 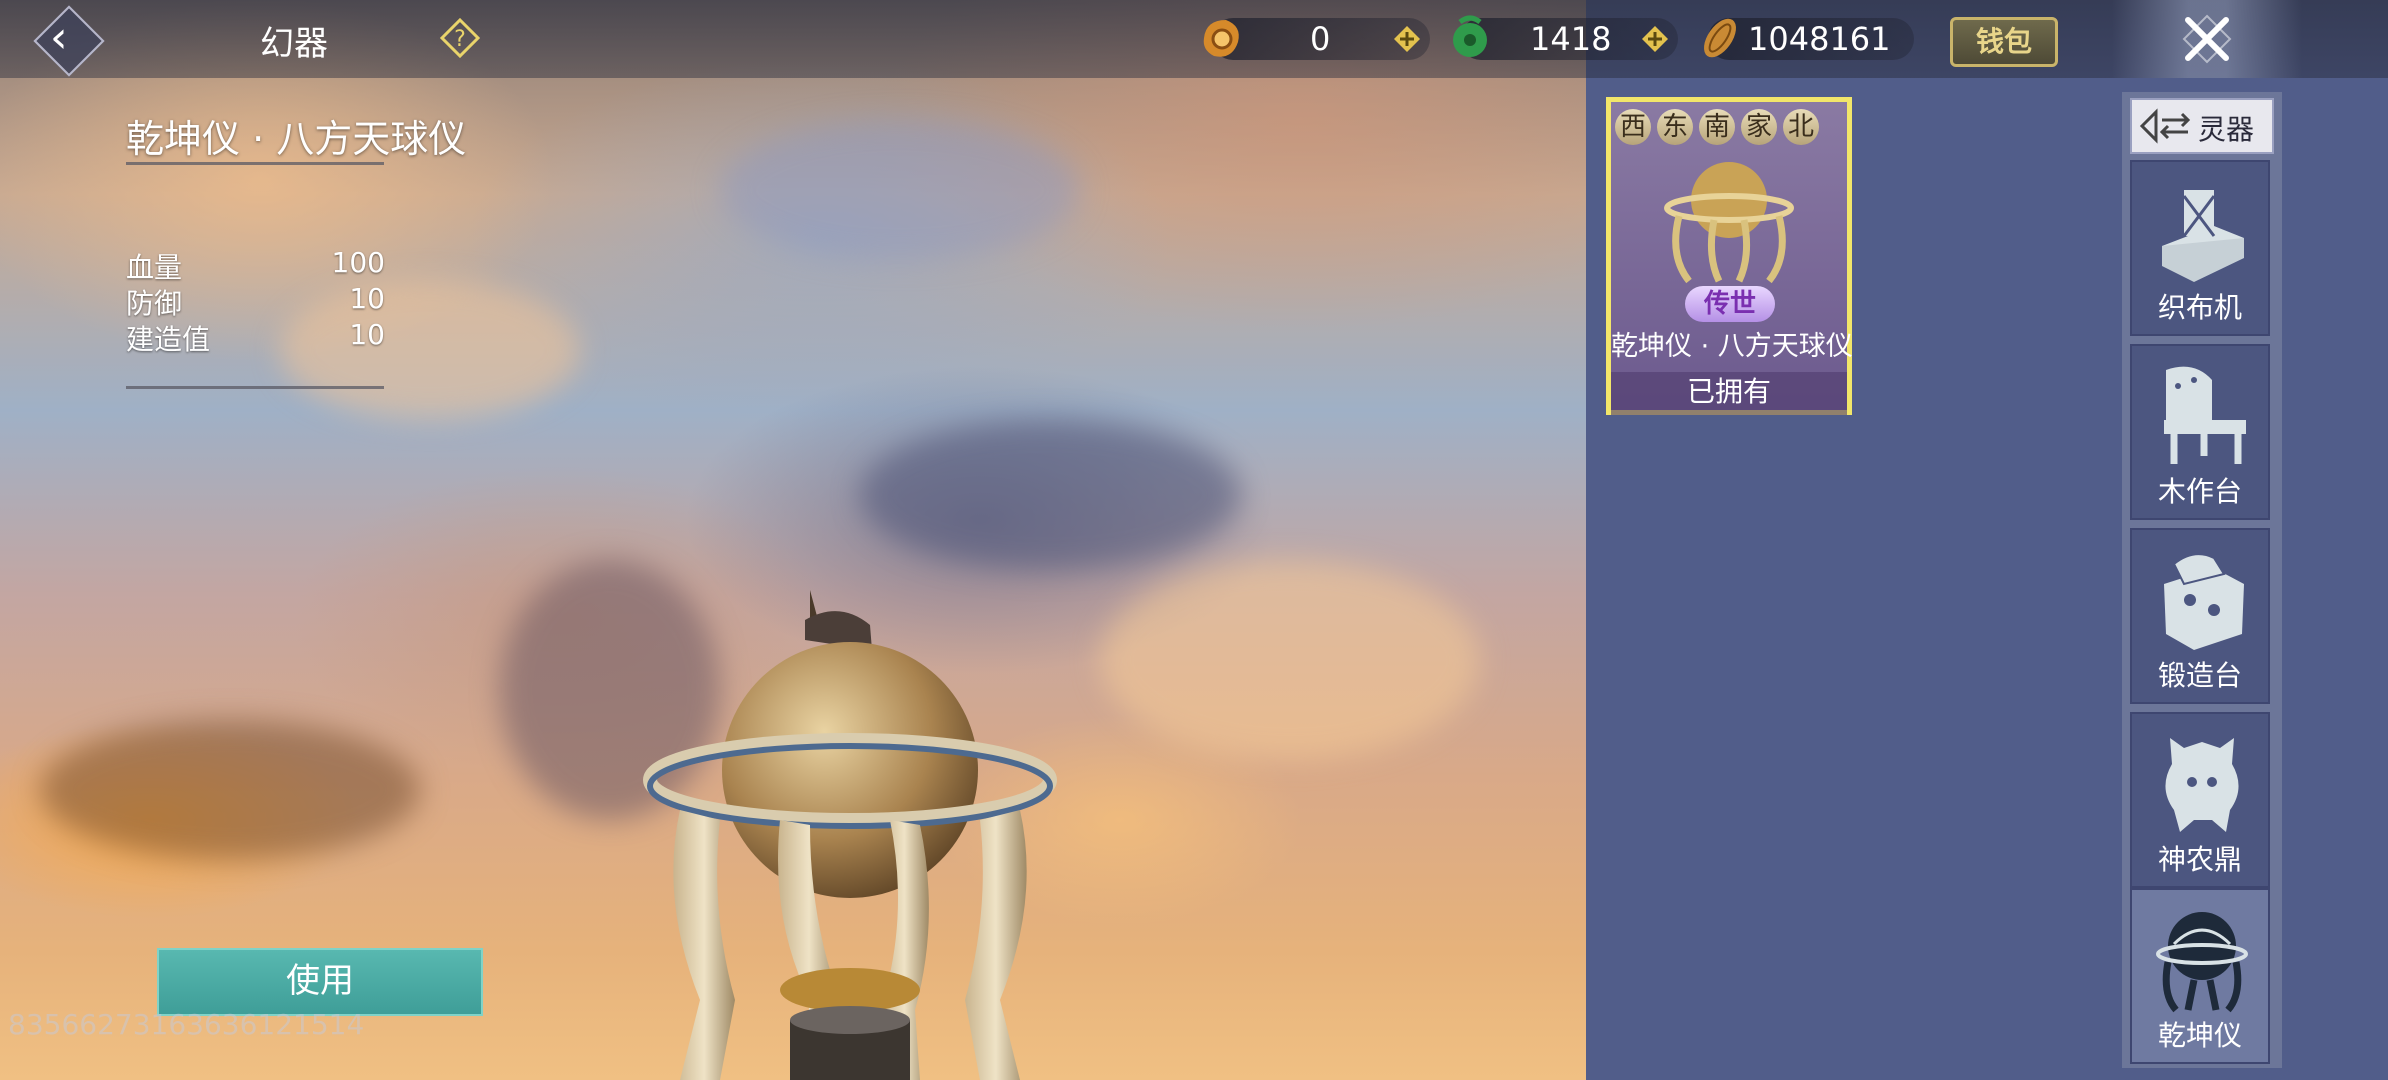 I want to click on item-card: 西 东 南 家 北 传世 乾坤仪 · 八方天球仪 已拥有, so click(x=1729, y=256).